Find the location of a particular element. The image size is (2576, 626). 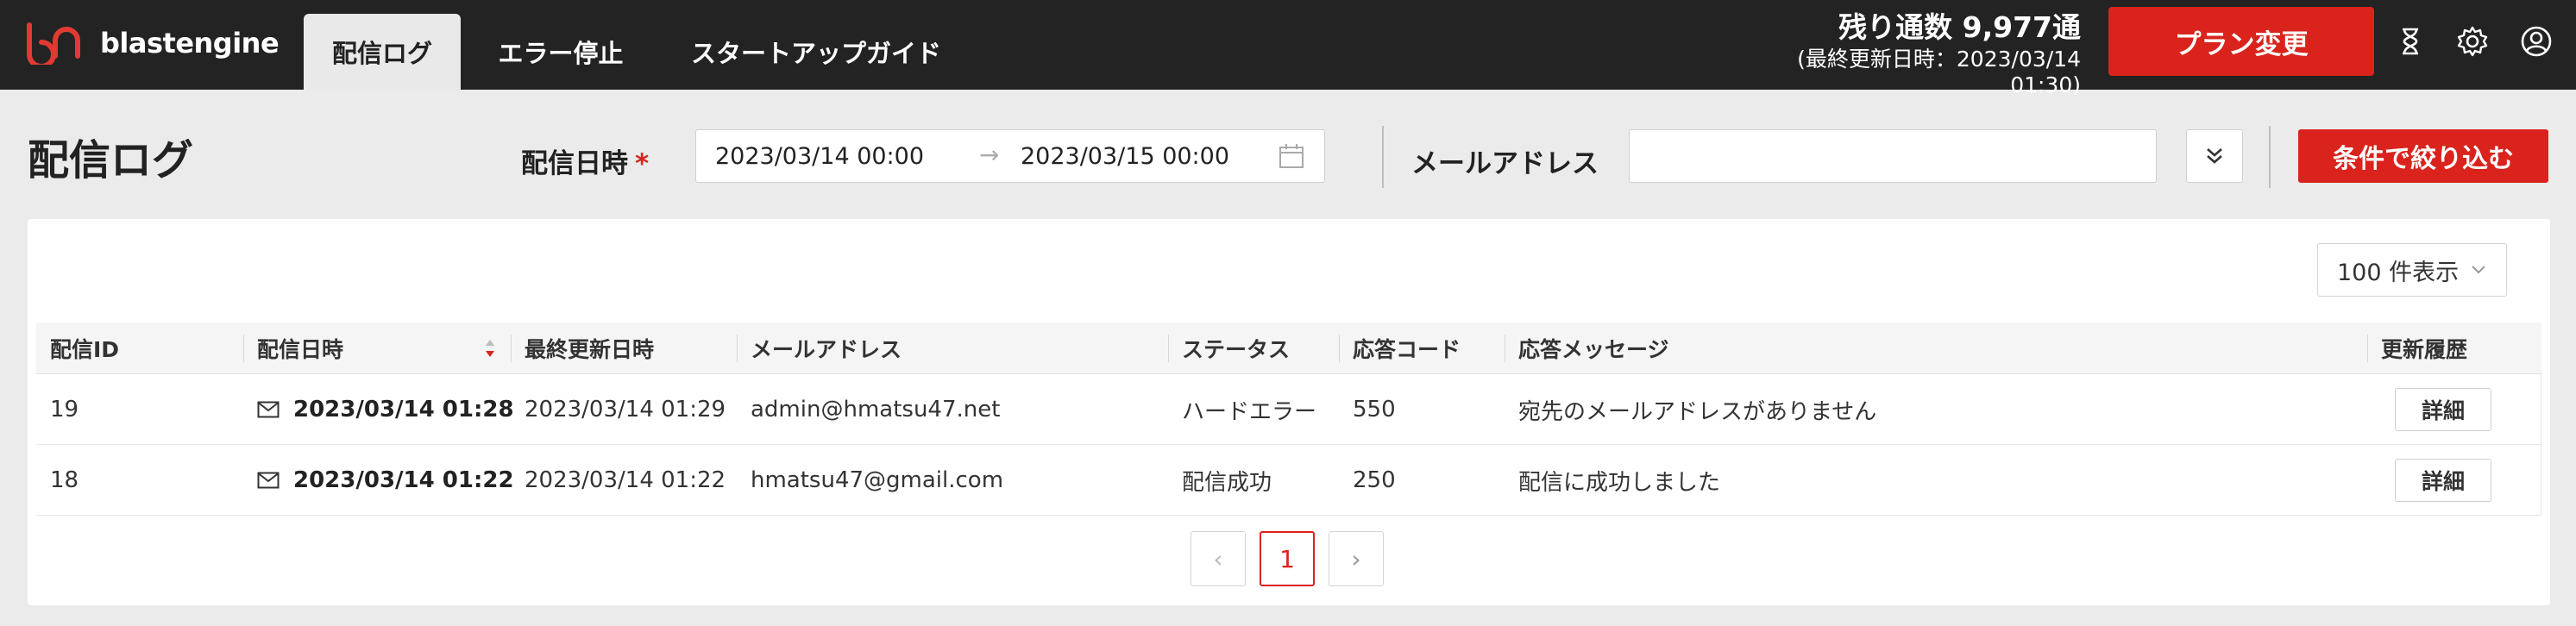

remaining-count-label: 残り通数 9,977通 is located at coordinates (1959, 27).